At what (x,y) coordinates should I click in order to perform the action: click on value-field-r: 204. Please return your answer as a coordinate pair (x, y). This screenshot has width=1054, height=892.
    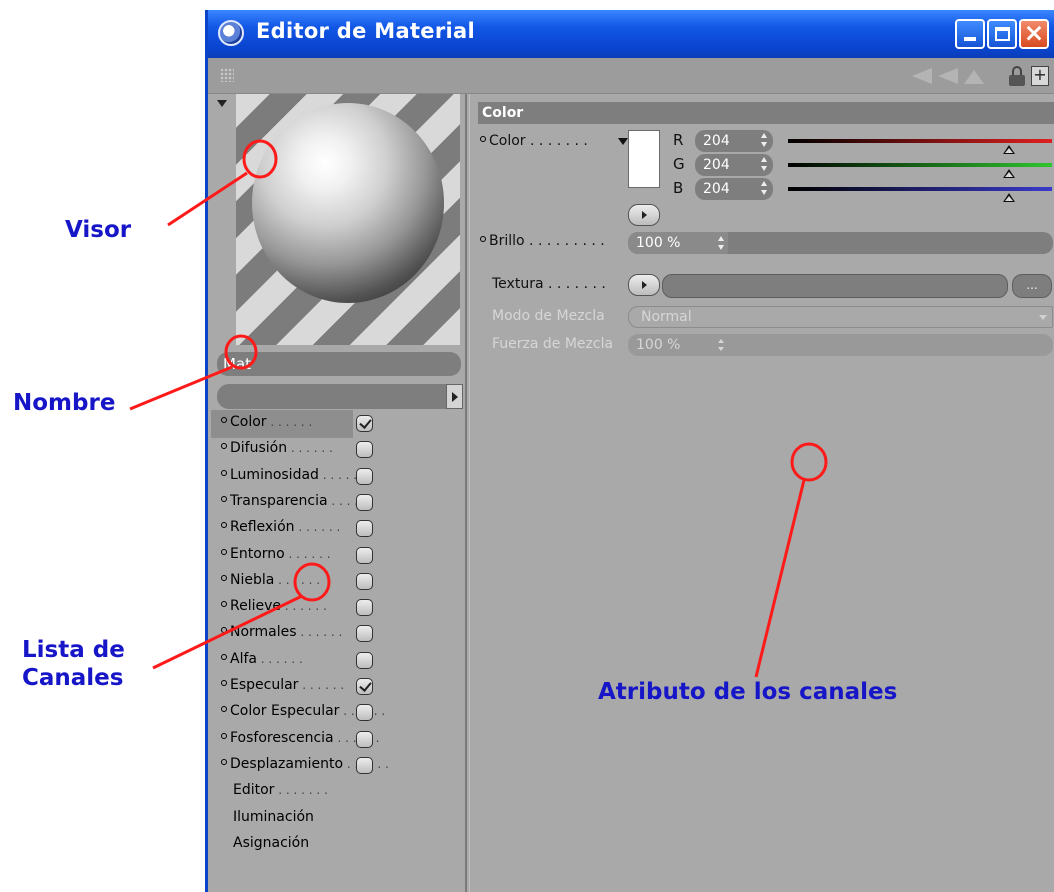
    Looking at the image, I should click on (734, 141).